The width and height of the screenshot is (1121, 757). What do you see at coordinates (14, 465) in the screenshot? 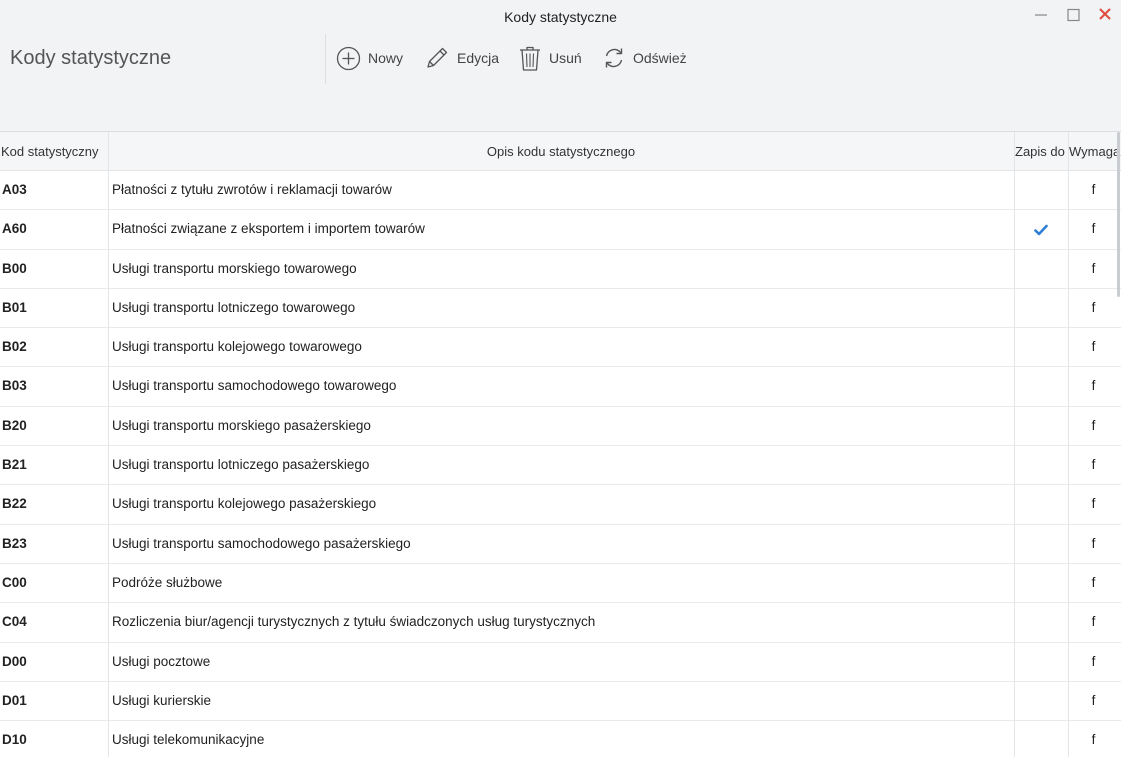
I see `cell-kod: B21` at bounding box center [14, 465].